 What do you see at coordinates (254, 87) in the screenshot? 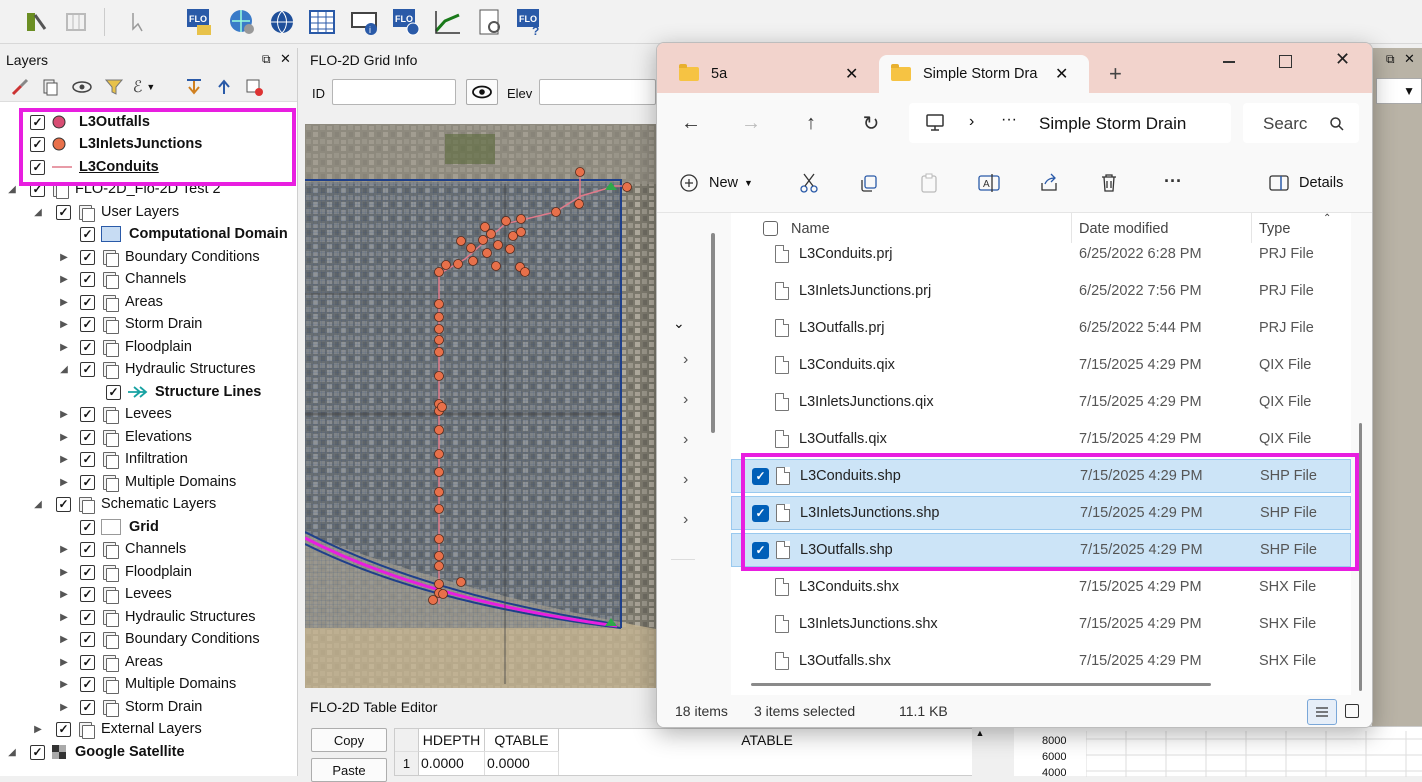
I see `remove-layer-icon` at bounding box center [254, 87].